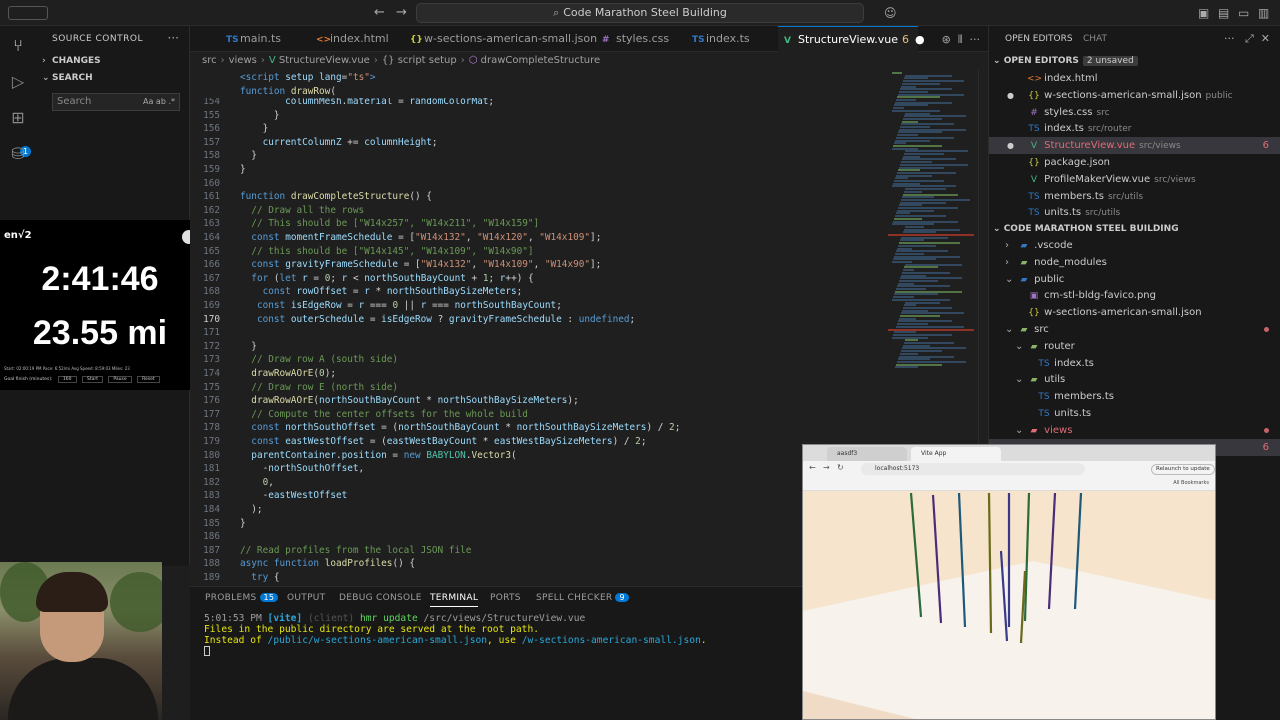  Describe the element at coordinates (851, 39) in the screenshot. I see `tab-structureview-vue: V StructureView.vue 6 ●` at that location.